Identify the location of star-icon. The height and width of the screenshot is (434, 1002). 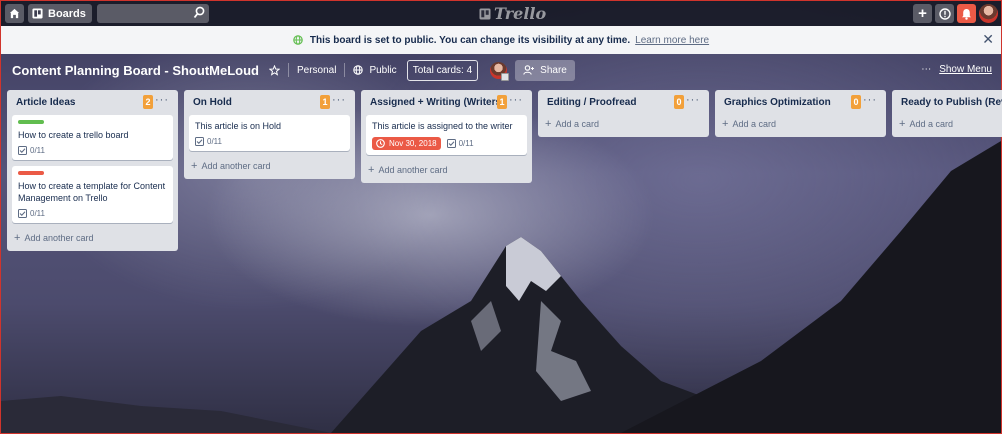
(274, 70).